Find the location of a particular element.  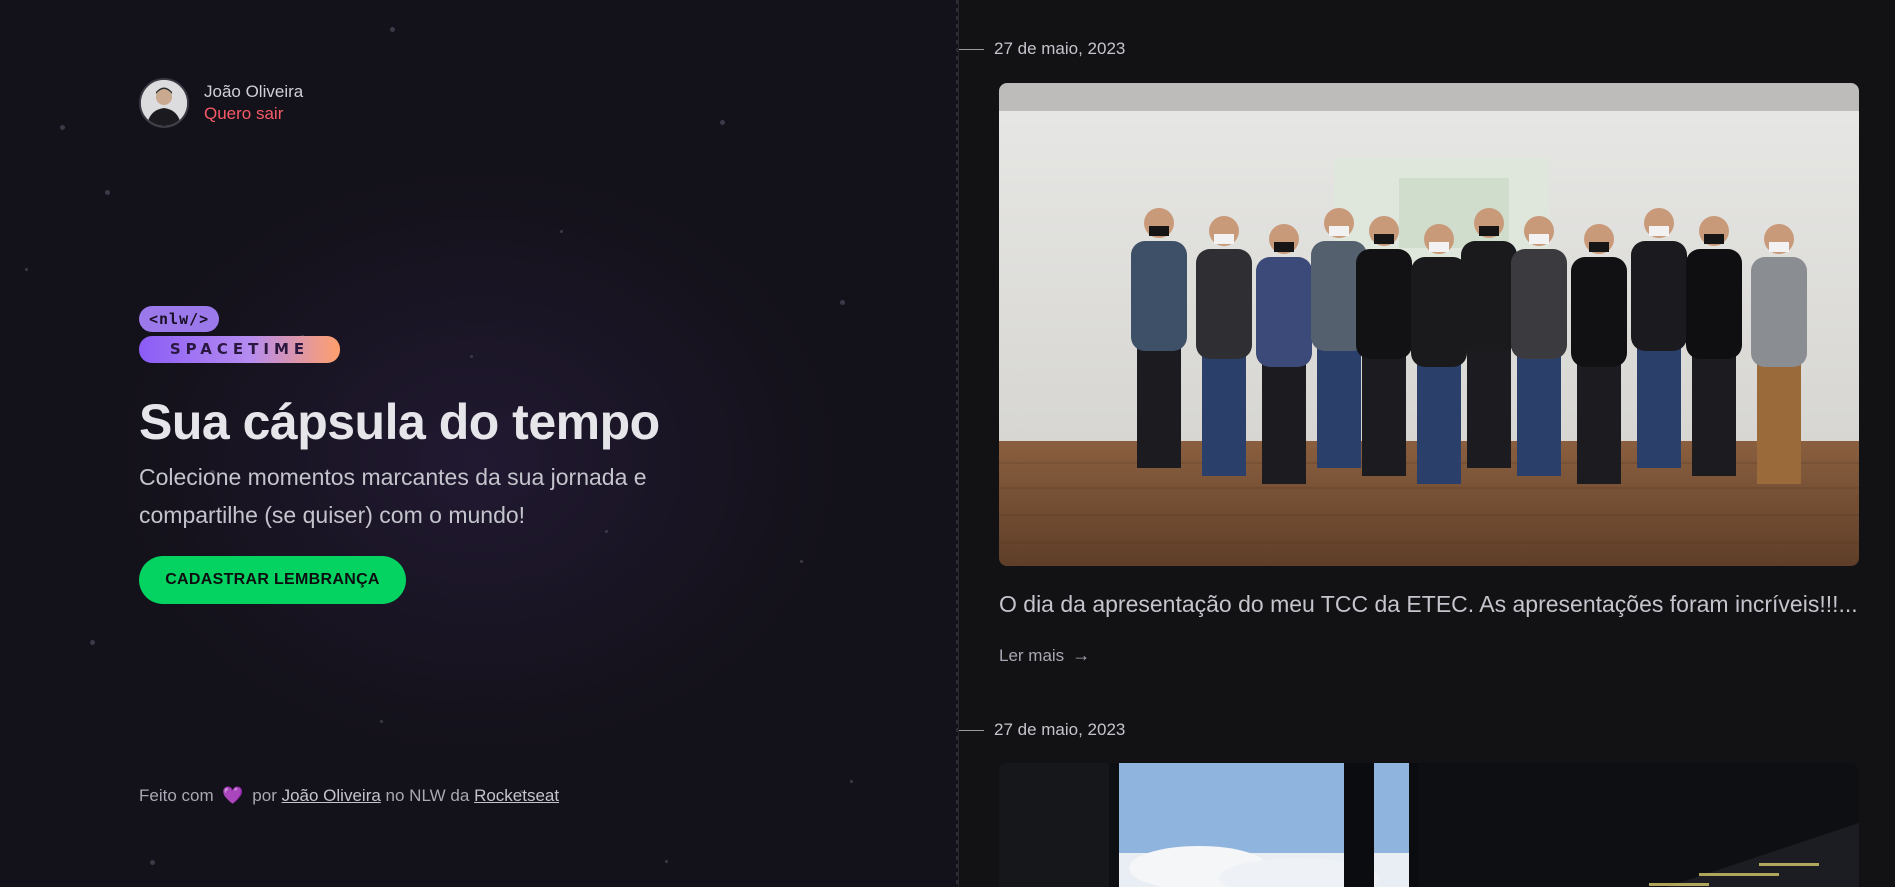

read-more-label: Ler mais is located at coordinates (1032, 655).